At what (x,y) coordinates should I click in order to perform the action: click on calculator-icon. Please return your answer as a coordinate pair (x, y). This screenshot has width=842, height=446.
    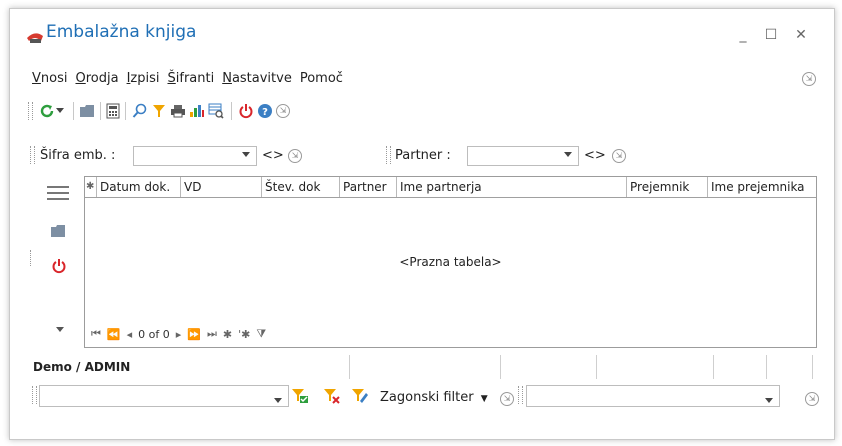
    Looking at the image, I should click on (113, 111).